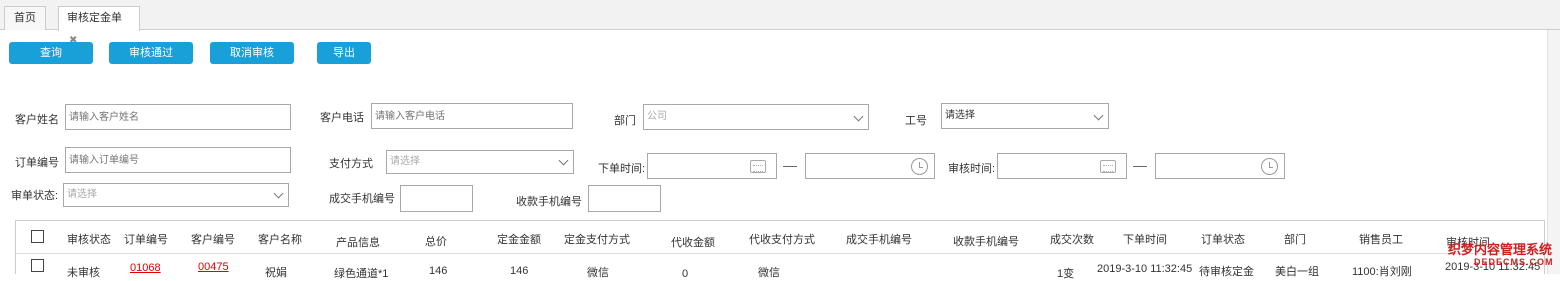  What do you see at coordinates (756, 117) in the screenshot?
I see `department-select: 公司` at bounding box center [756, 117].